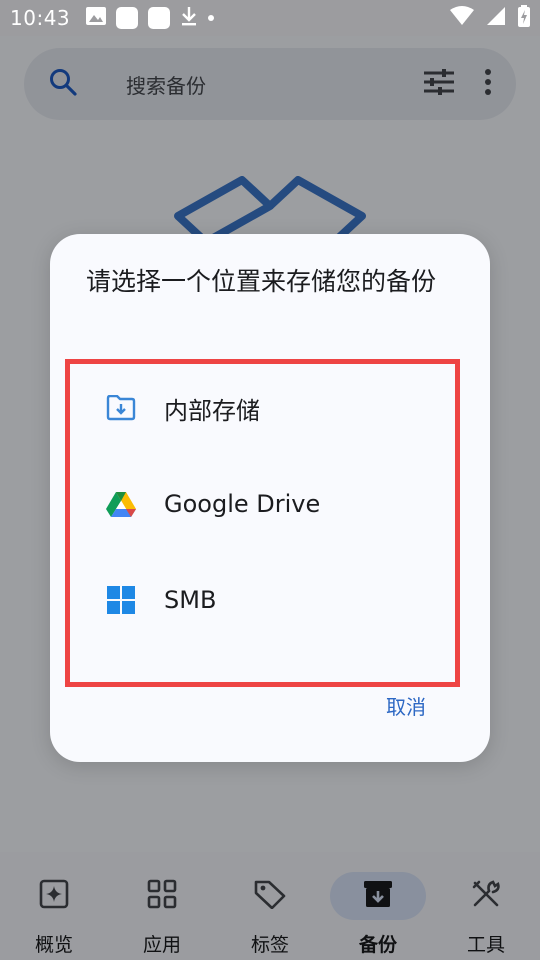 The image size is (540, 960). I want to click on option-label: 内部存储, so click(212, 410).